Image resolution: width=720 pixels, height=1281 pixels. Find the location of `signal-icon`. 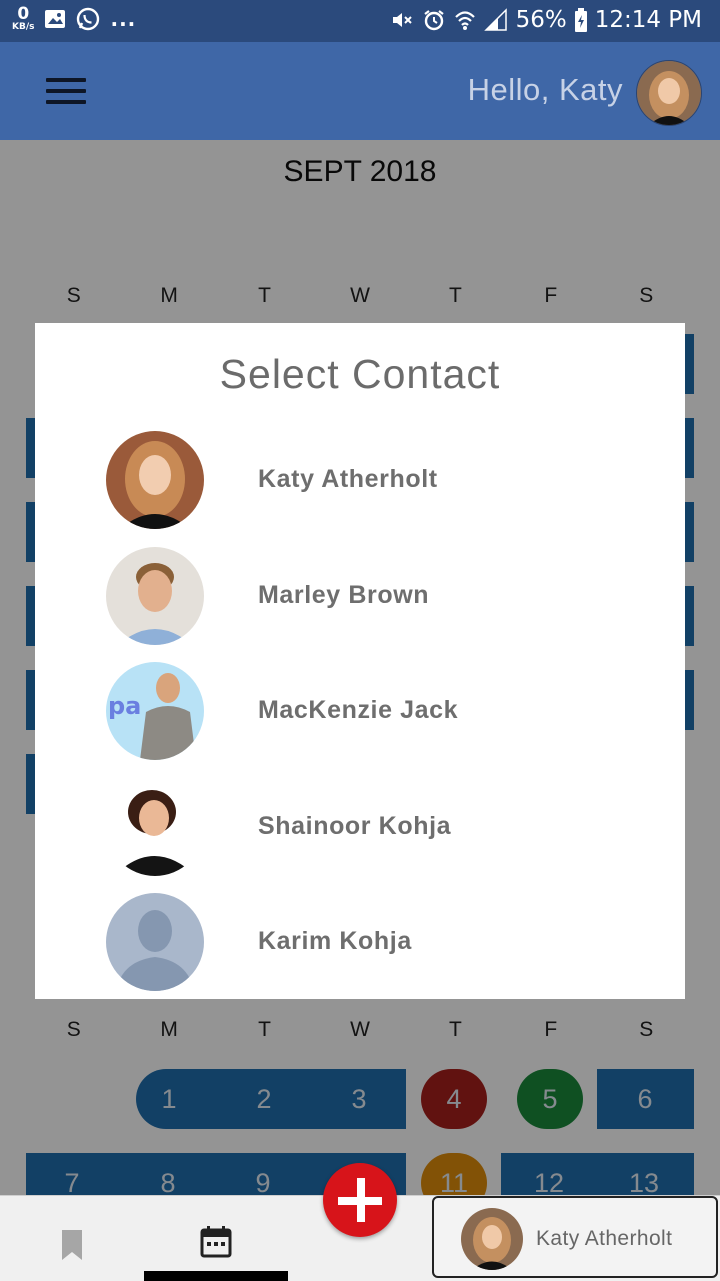

signal-icon is located at coordinates (495, 19).